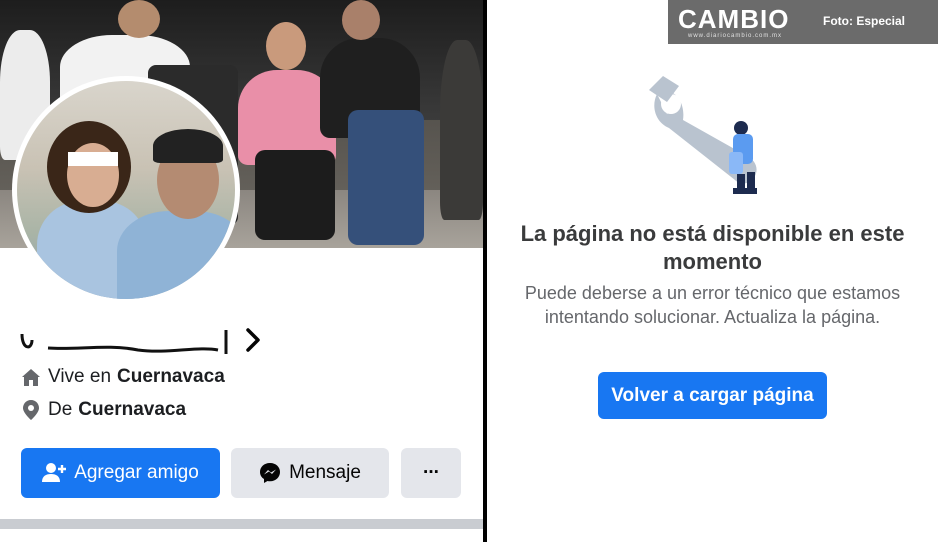  Describe the element at coordinates (54, 473) in the screenshot. I see `add-friend-icon` at that location.